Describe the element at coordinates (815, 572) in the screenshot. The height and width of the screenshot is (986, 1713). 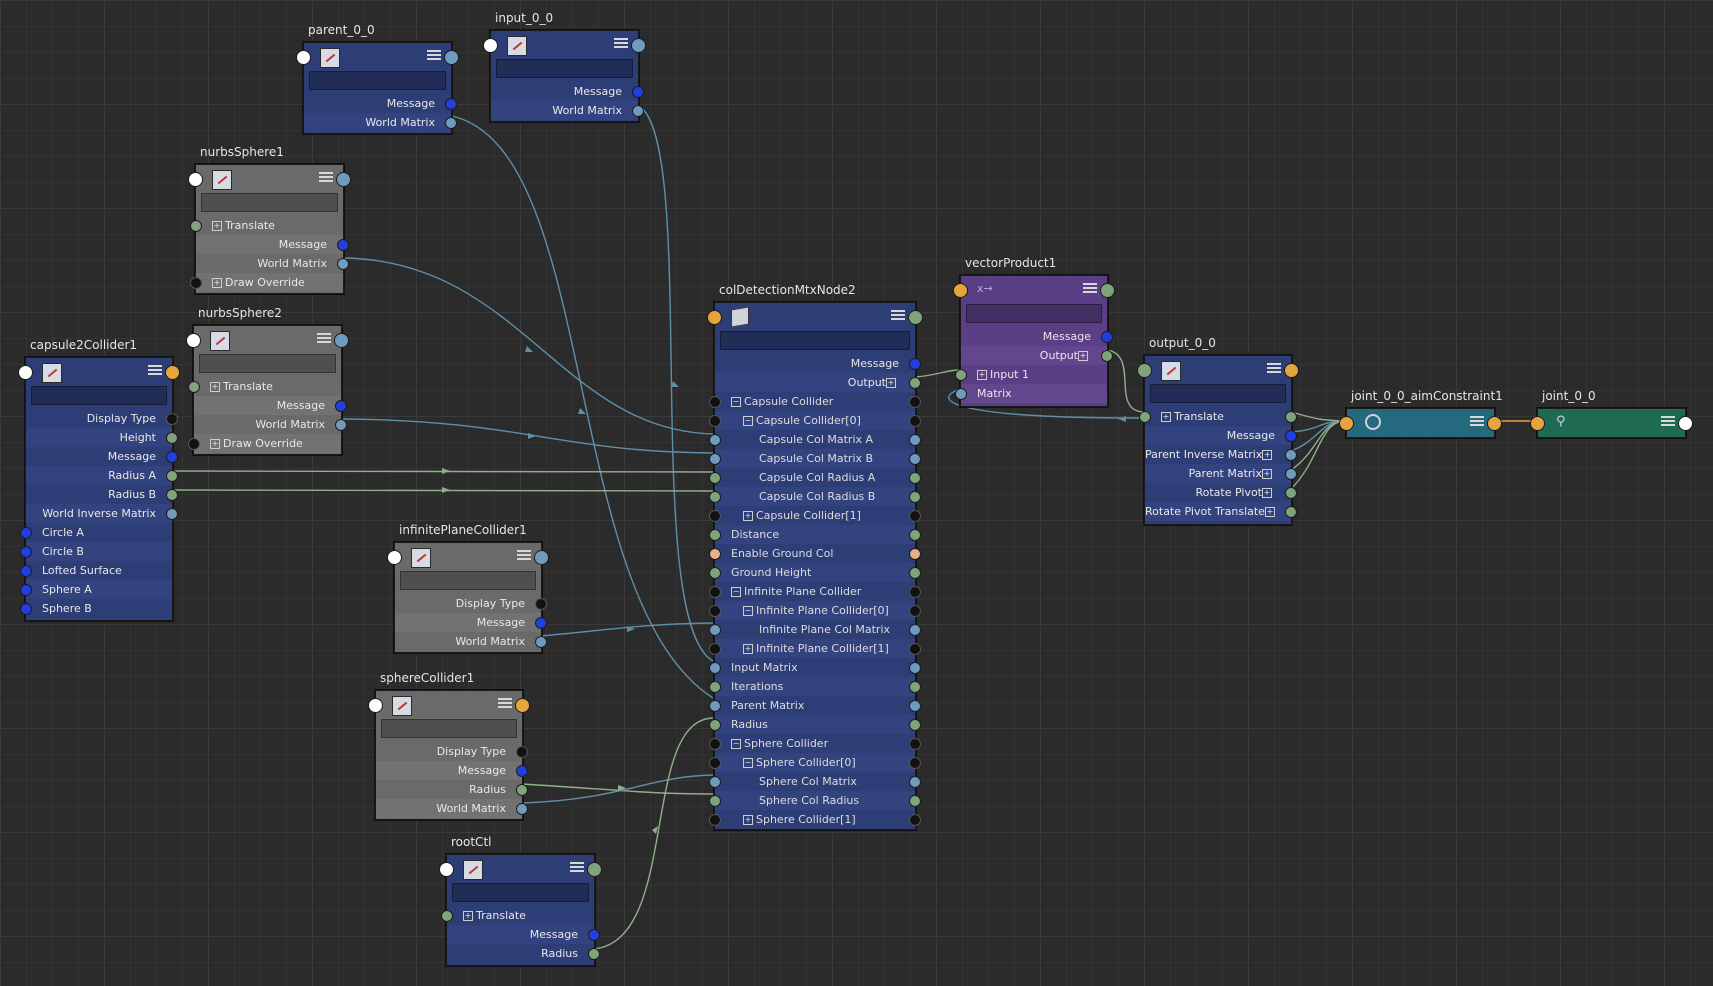
I see `attr-row: Ground Height` at that location.